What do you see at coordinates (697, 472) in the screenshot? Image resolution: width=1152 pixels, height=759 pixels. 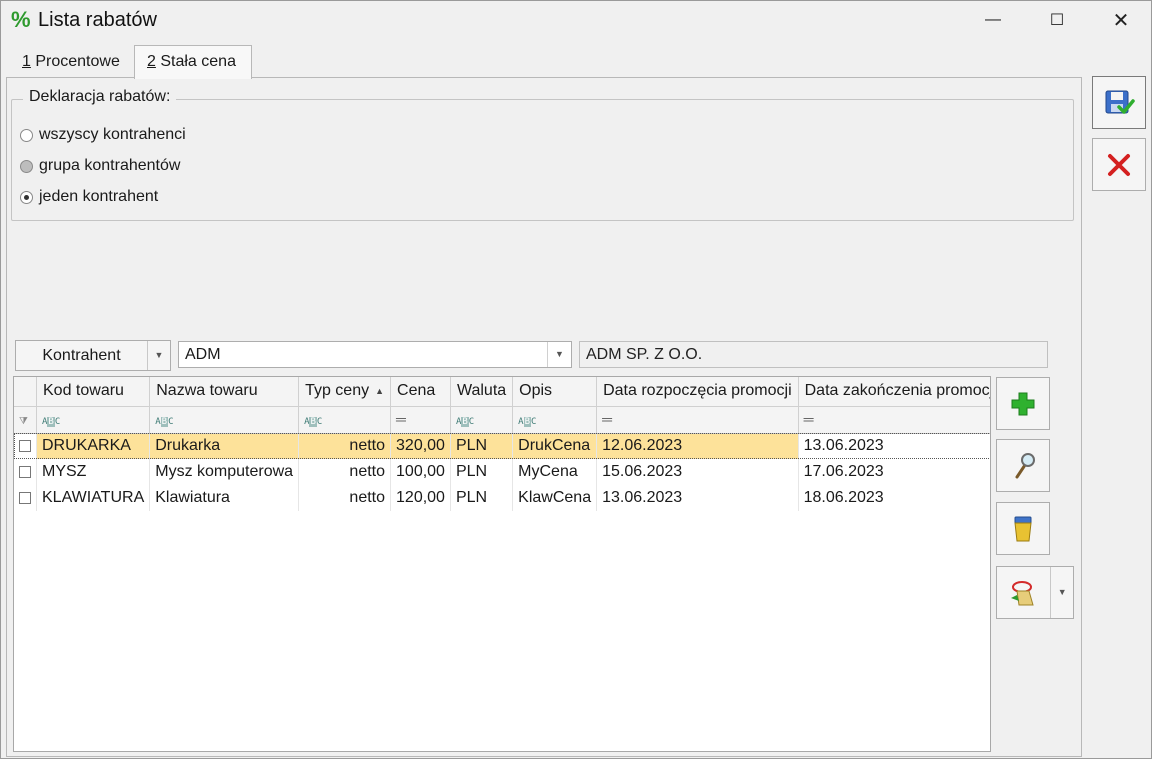 I see `cell-start-date: 15.06.2023` at bounding box center [697, 472].